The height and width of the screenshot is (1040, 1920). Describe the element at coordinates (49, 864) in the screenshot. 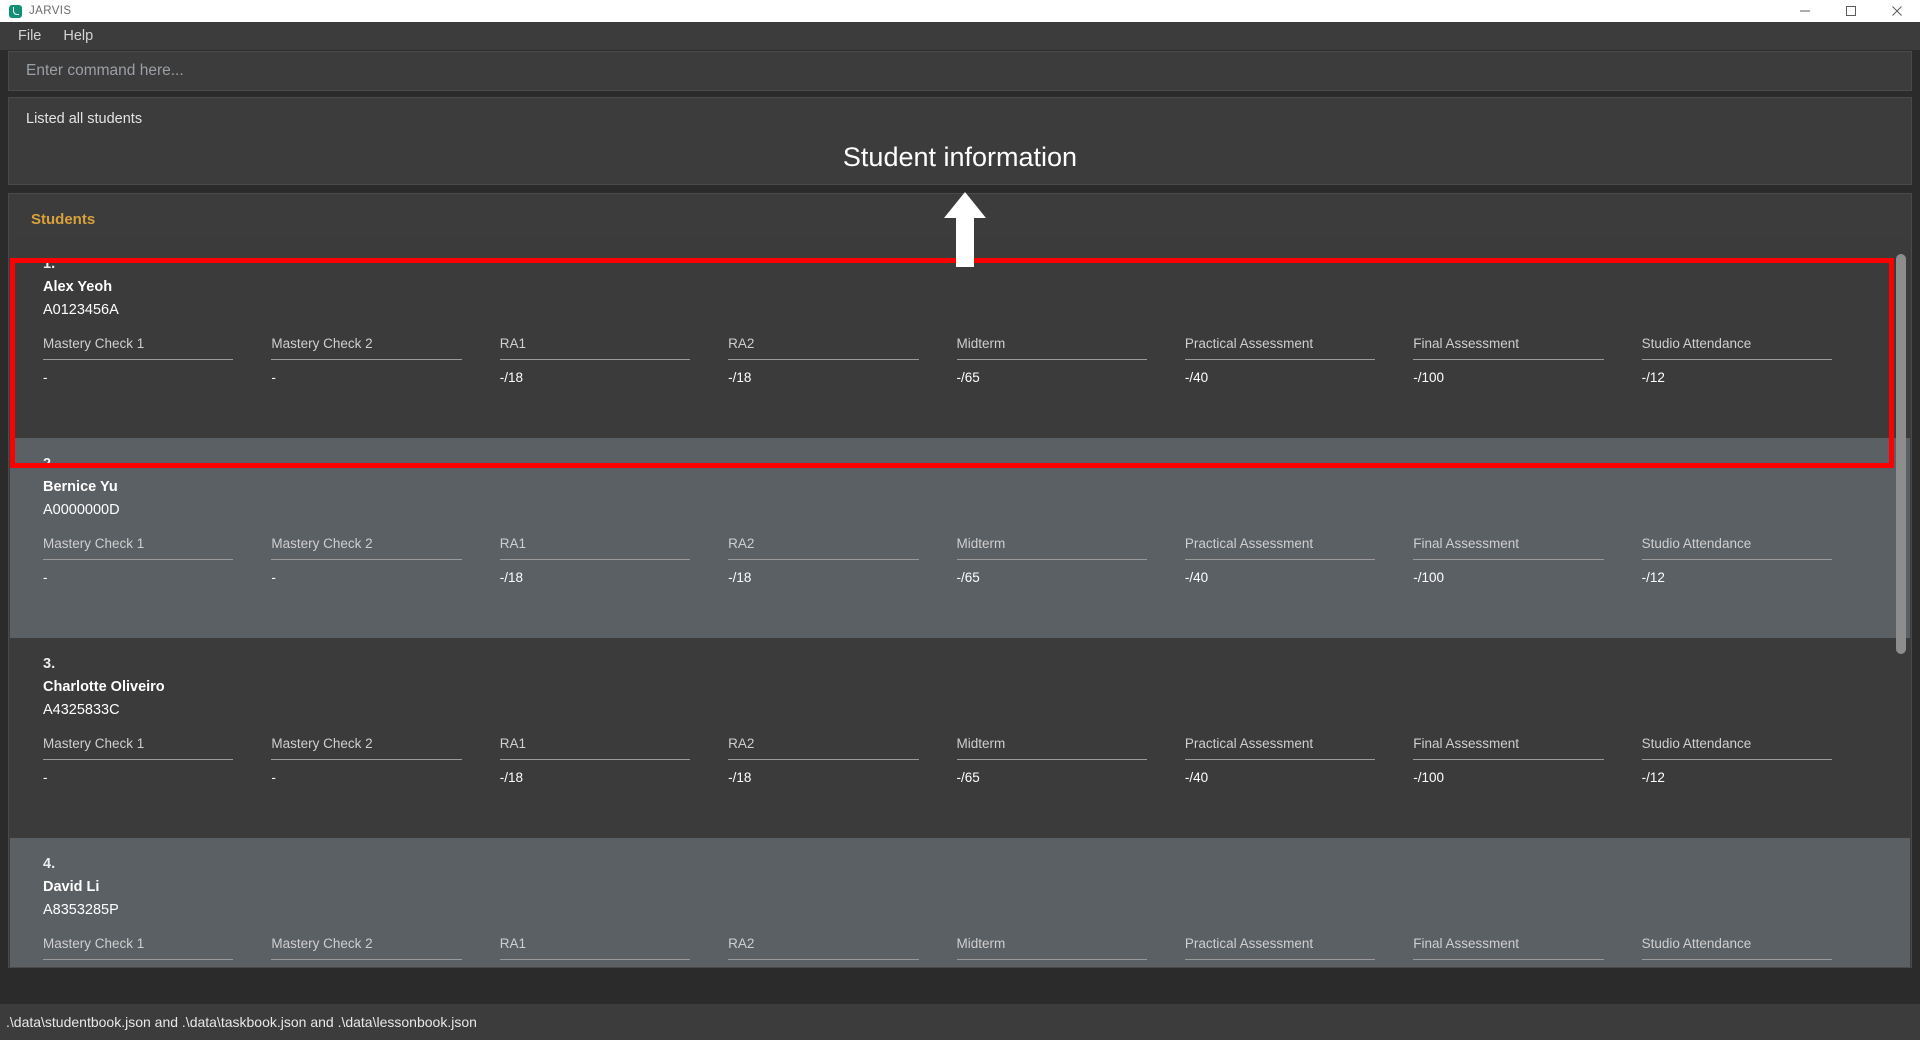

I see `student-index: 4.` at that location.